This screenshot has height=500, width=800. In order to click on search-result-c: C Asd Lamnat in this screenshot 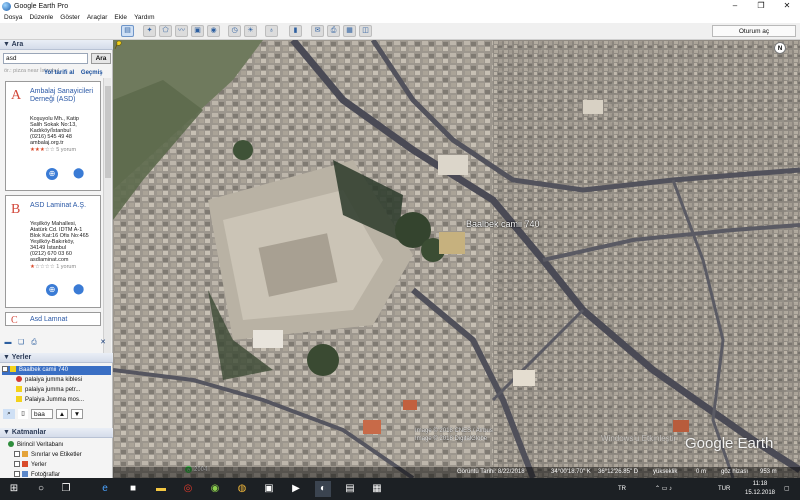, I will do `click(53, 319)`.